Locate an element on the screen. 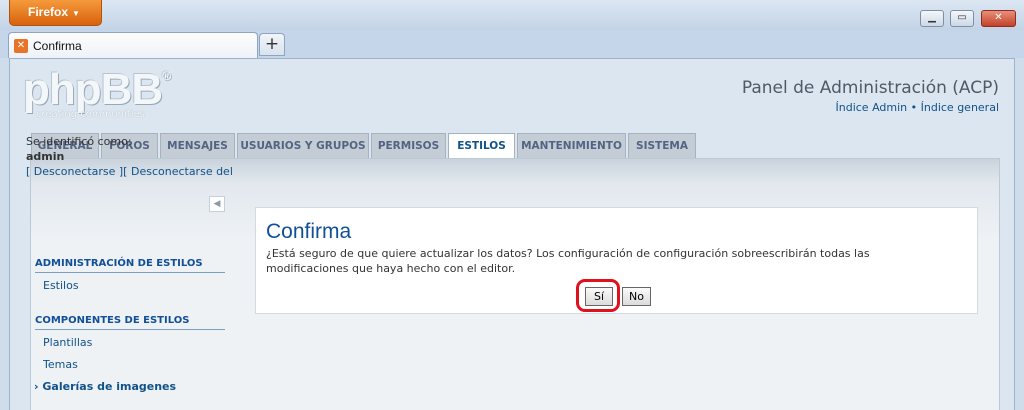 The width and height of the screenshot is (1024, 410). collapse-sidebar-icon: ◀ is located at coordinates (217, 204).